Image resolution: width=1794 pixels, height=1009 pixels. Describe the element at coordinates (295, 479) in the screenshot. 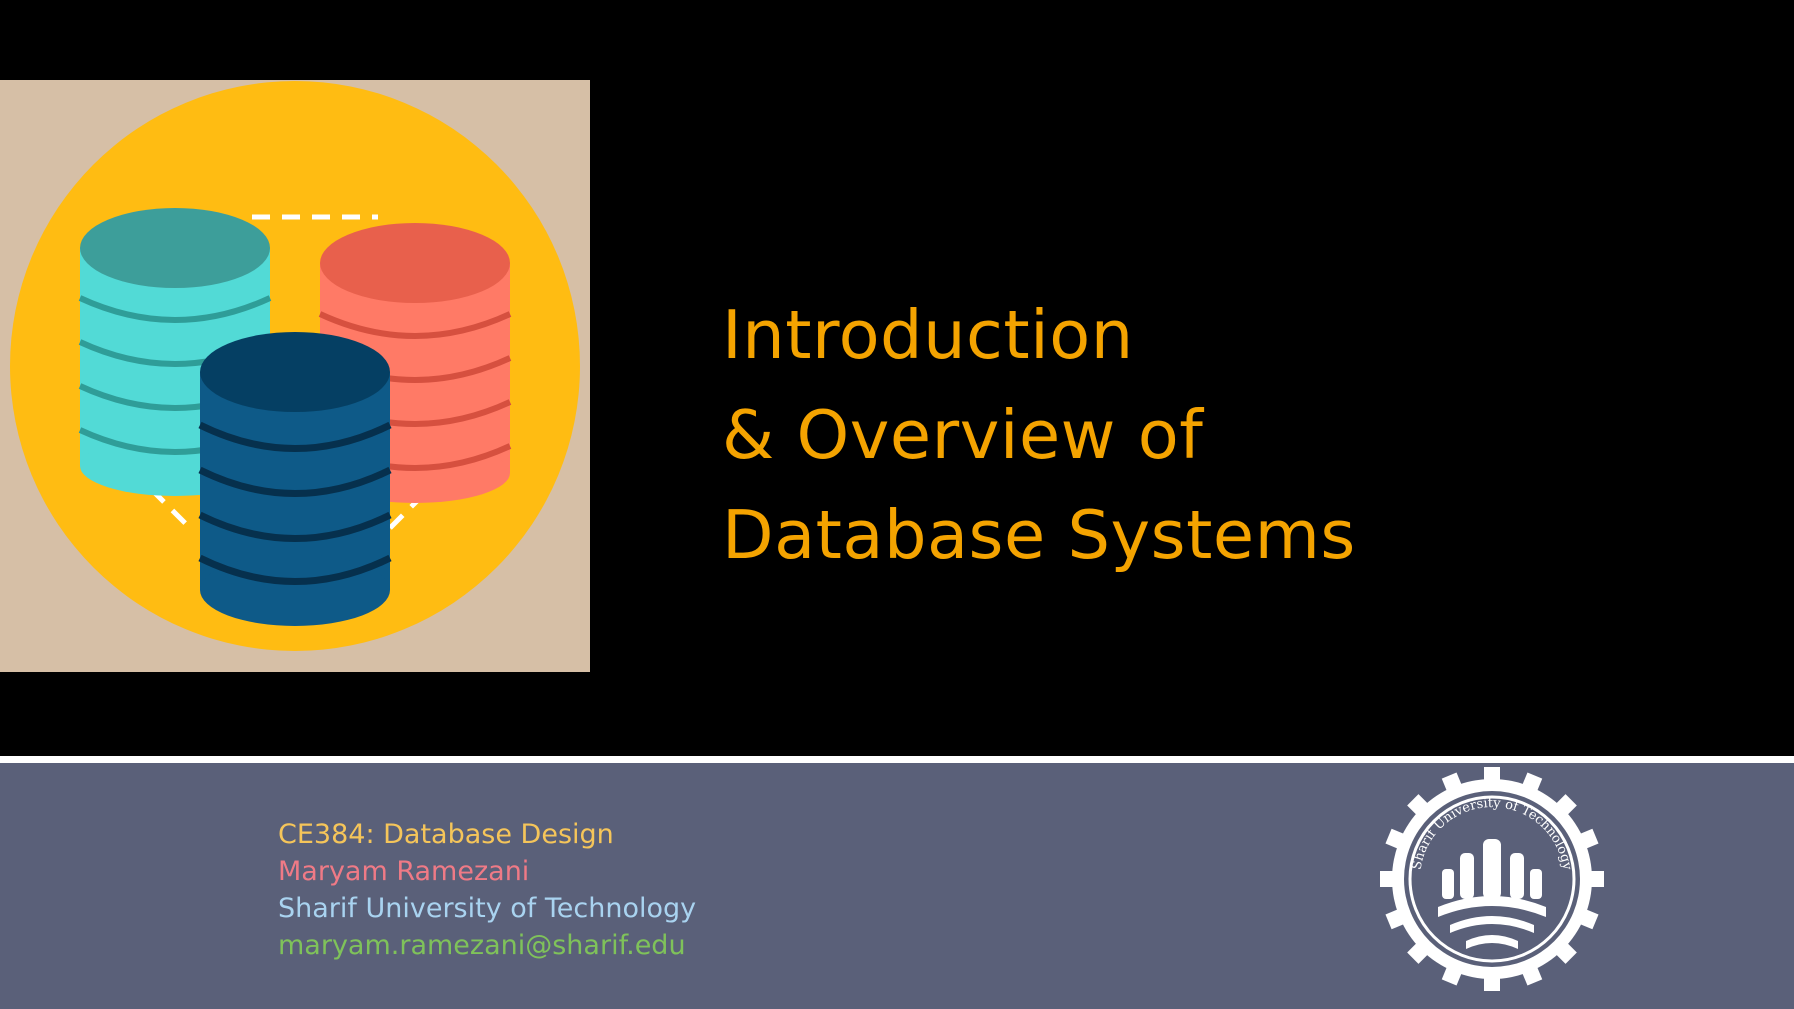

I see `navy-cylinder` at that location.